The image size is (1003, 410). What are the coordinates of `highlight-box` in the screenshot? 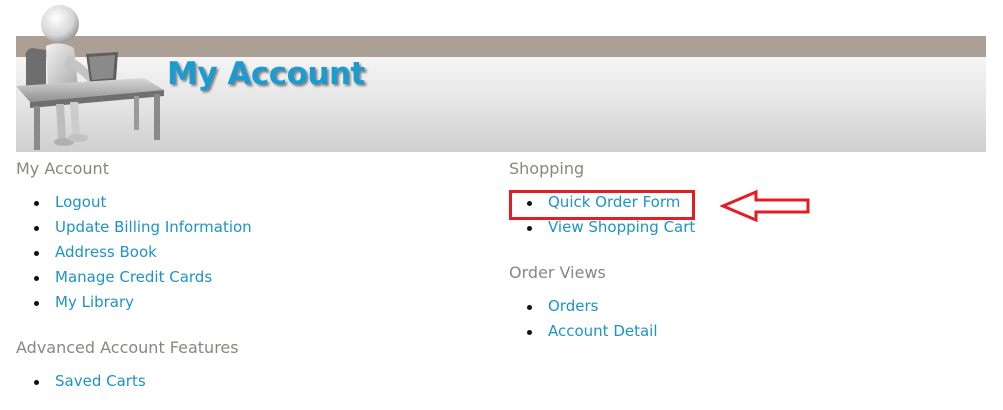 It's located at (602, 205).